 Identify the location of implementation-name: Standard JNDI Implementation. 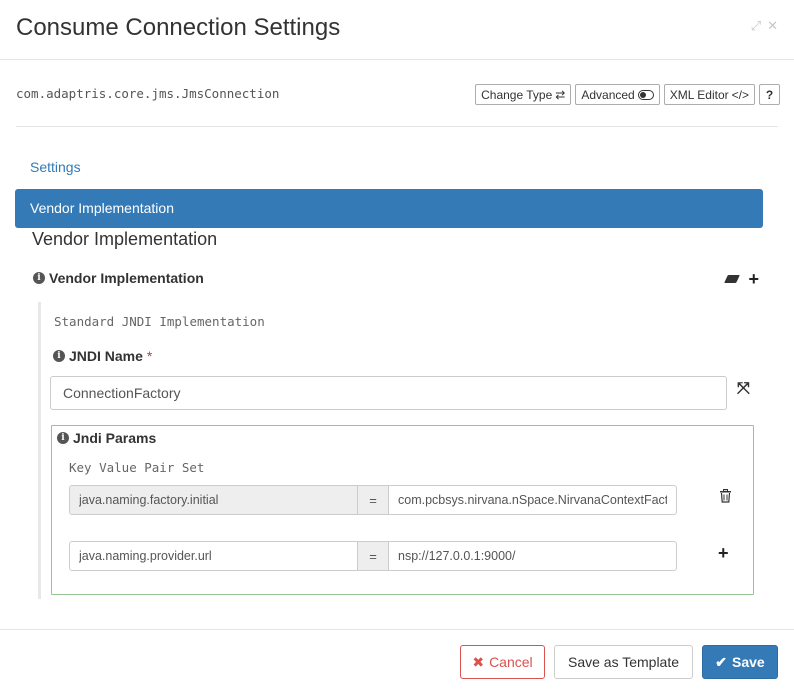
(159, 321).